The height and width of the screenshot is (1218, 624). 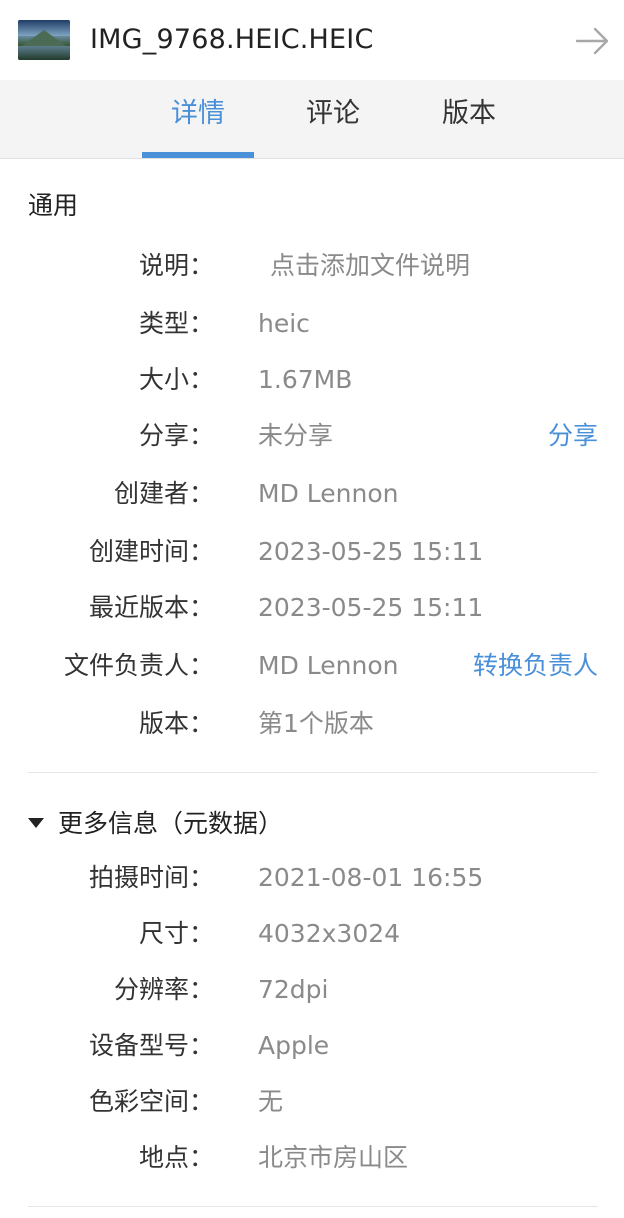 I want to click on info-row-owner: 文件负责人： MD Lennon 转换负责人, so click(x=312, y=666).